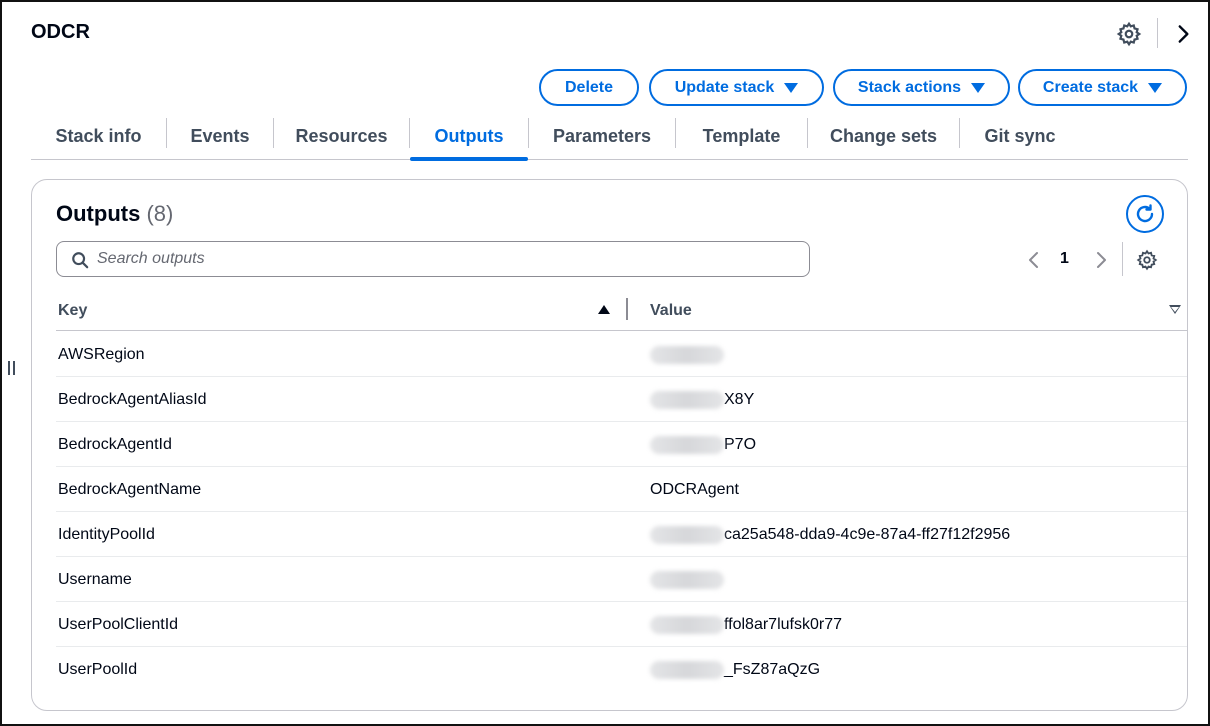  What do you see at coordinates (80, 260) in the screenshot?
I see `search-icon` at bounding box center [80, 260].